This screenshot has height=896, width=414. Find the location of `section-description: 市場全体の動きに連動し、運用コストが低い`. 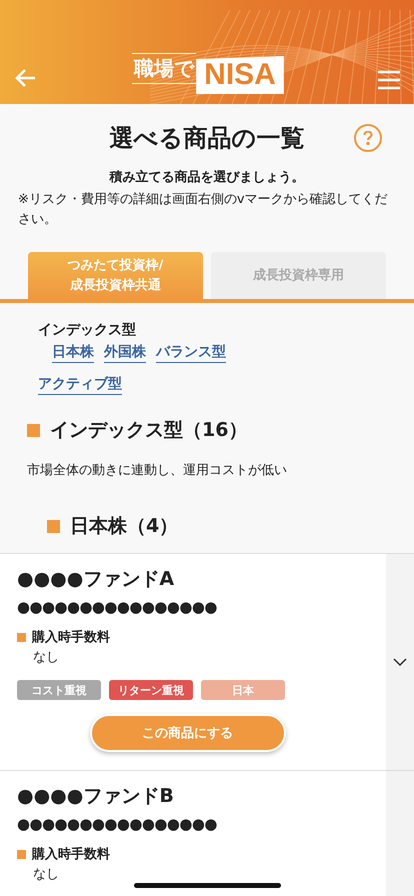

section-description: 市場全体の動きに連動し、運用コストが低い is located at coordinates (157, 470).